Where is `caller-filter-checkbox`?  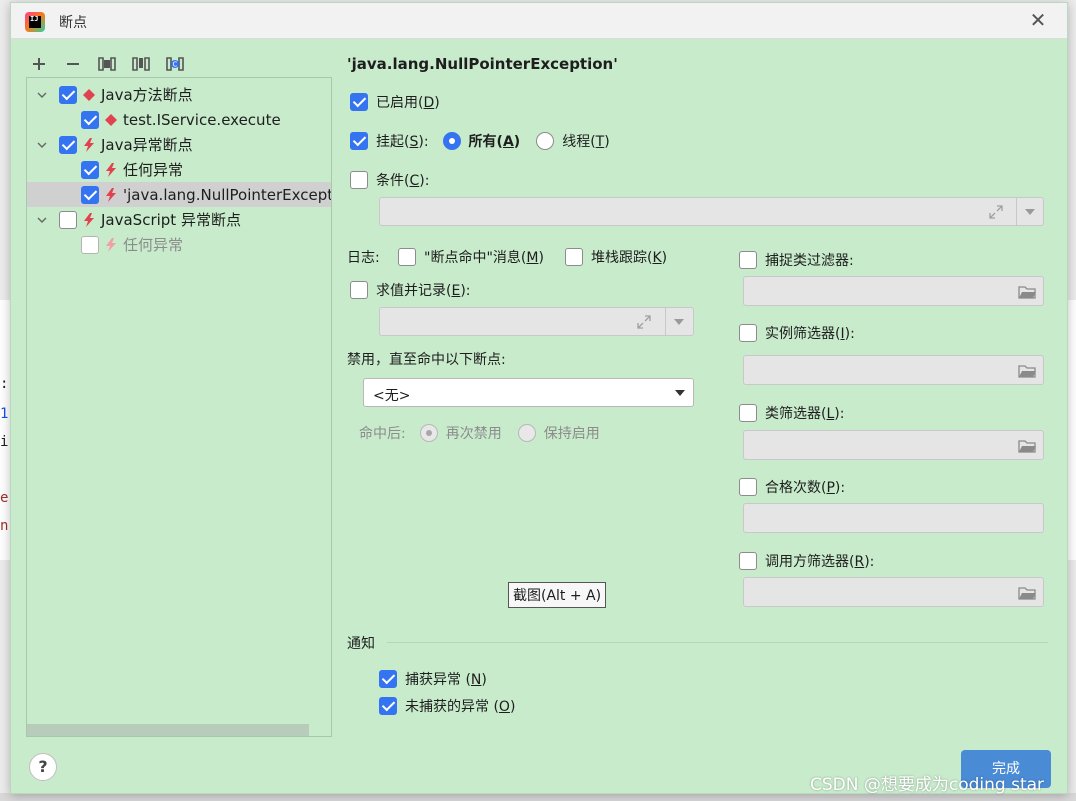 caller-filter-checkbox is located at coordinates (748, 561).